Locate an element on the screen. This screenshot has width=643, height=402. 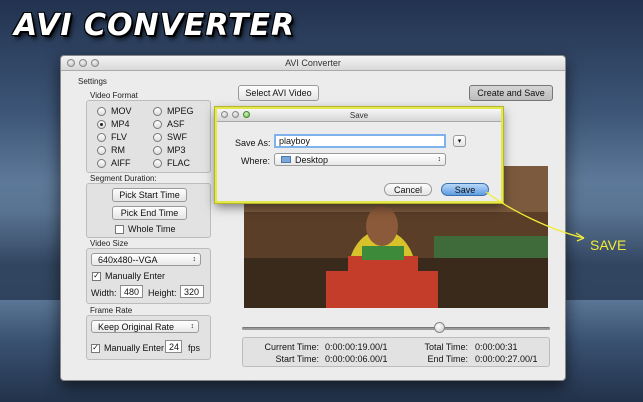
radio-flac is located at coordinates (157, 163).